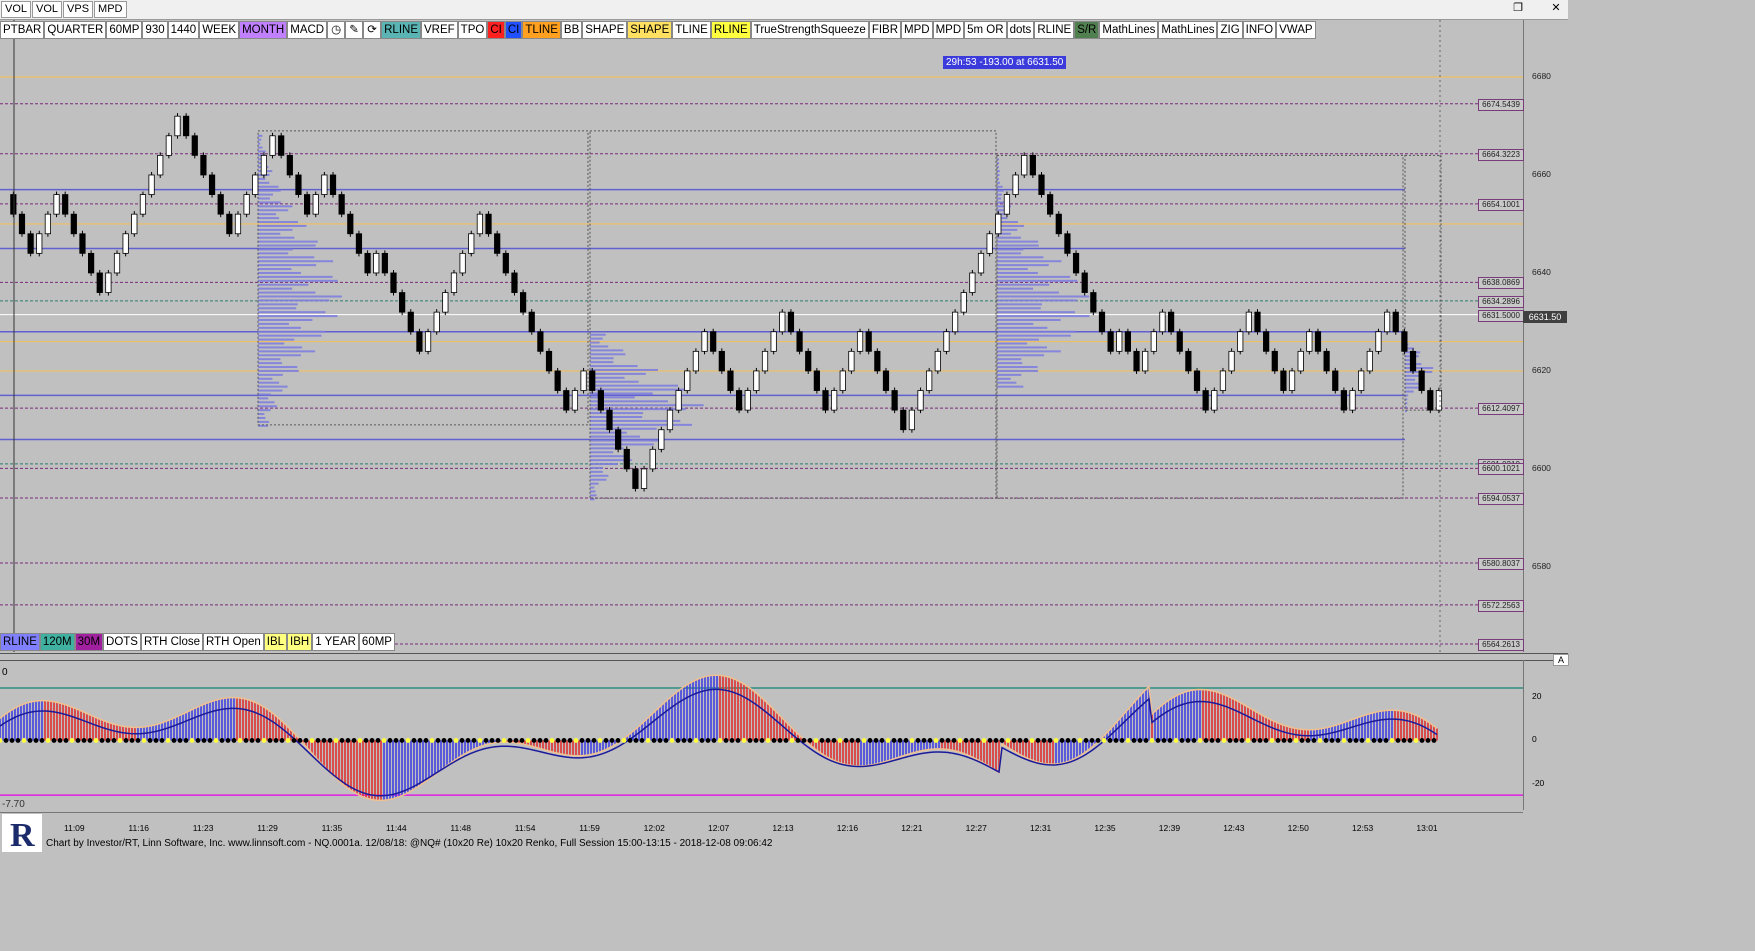 Image resolution: width=1755 pixels, height=951 pixels. I want to click on toolbar-week-button: WEEK, so click(219, 30).